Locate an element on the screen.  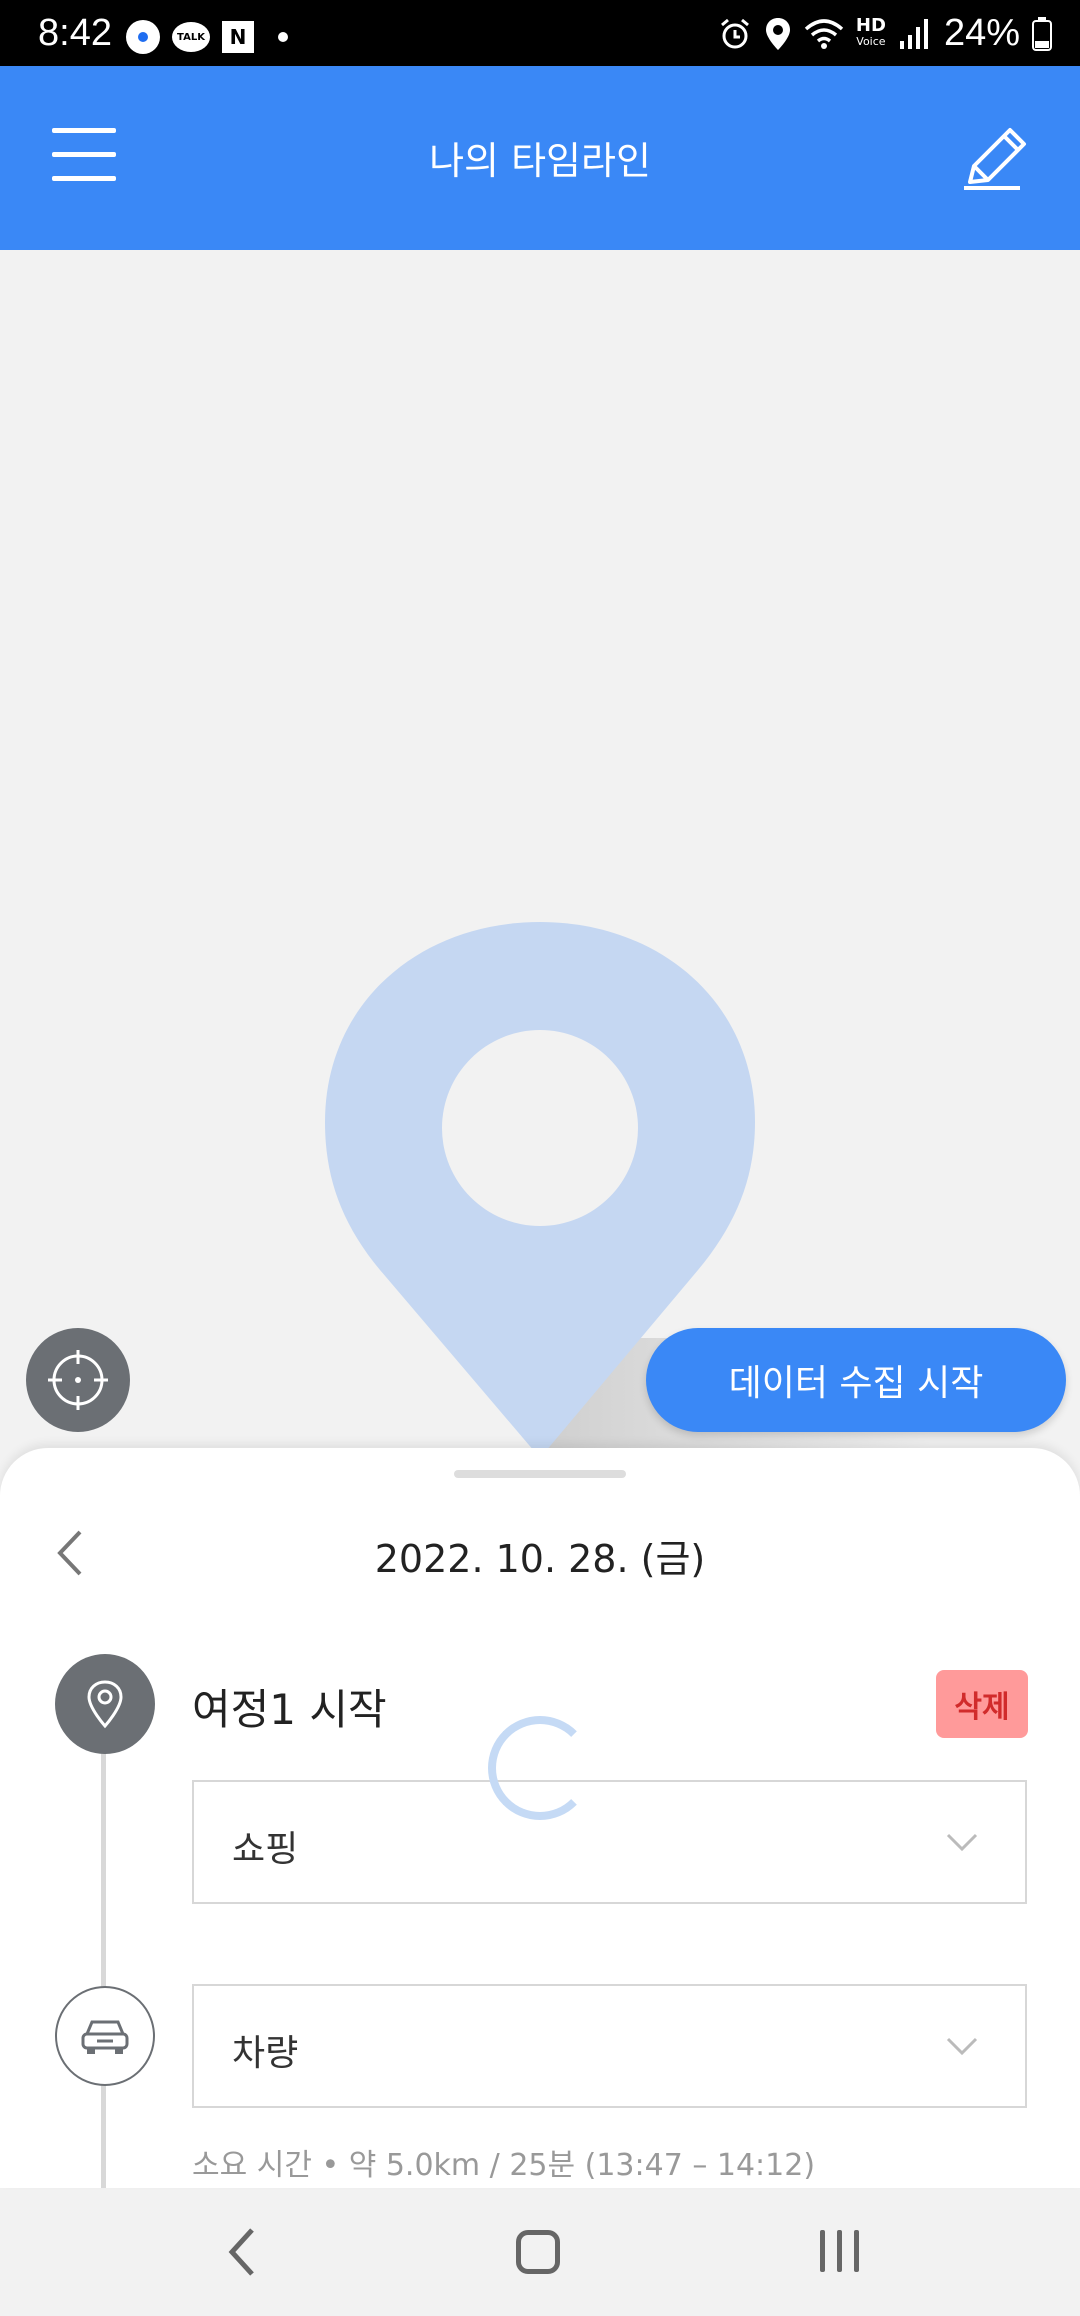
back-icon is located at coordinates (241, 2252).